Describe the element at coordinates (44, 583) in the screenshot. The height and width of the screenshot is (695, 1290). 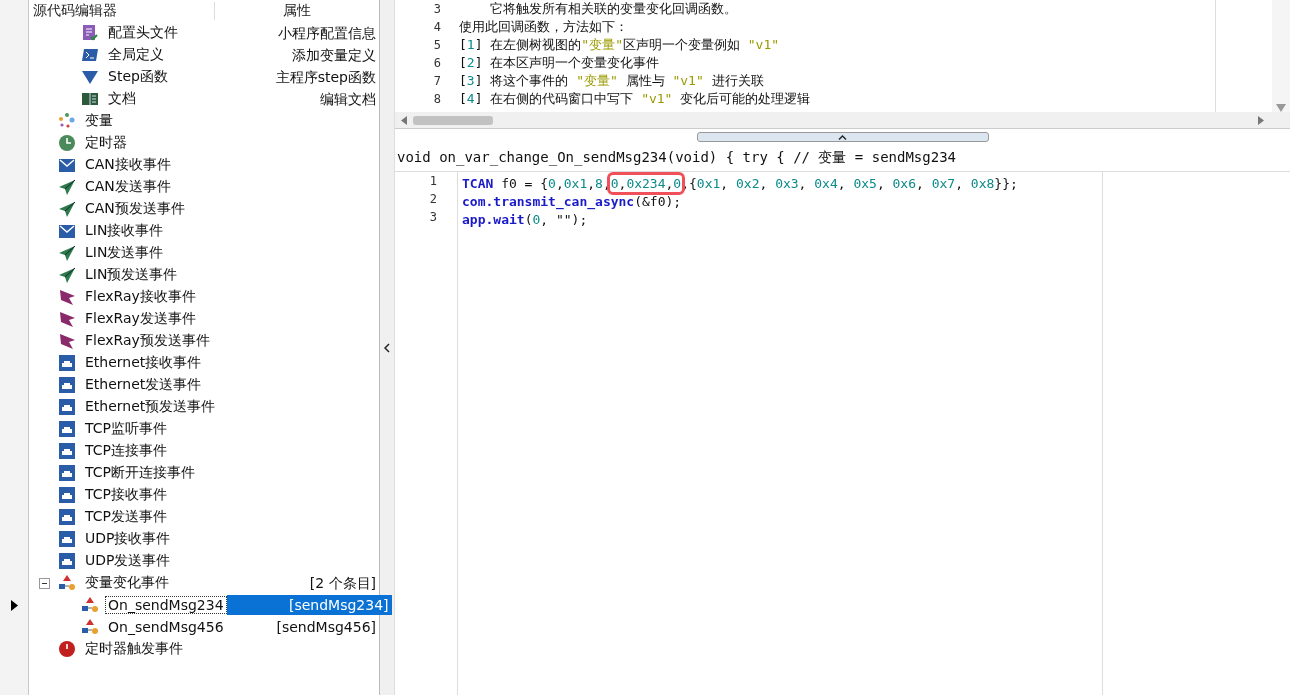
I see `collapse-toggle` at that location.